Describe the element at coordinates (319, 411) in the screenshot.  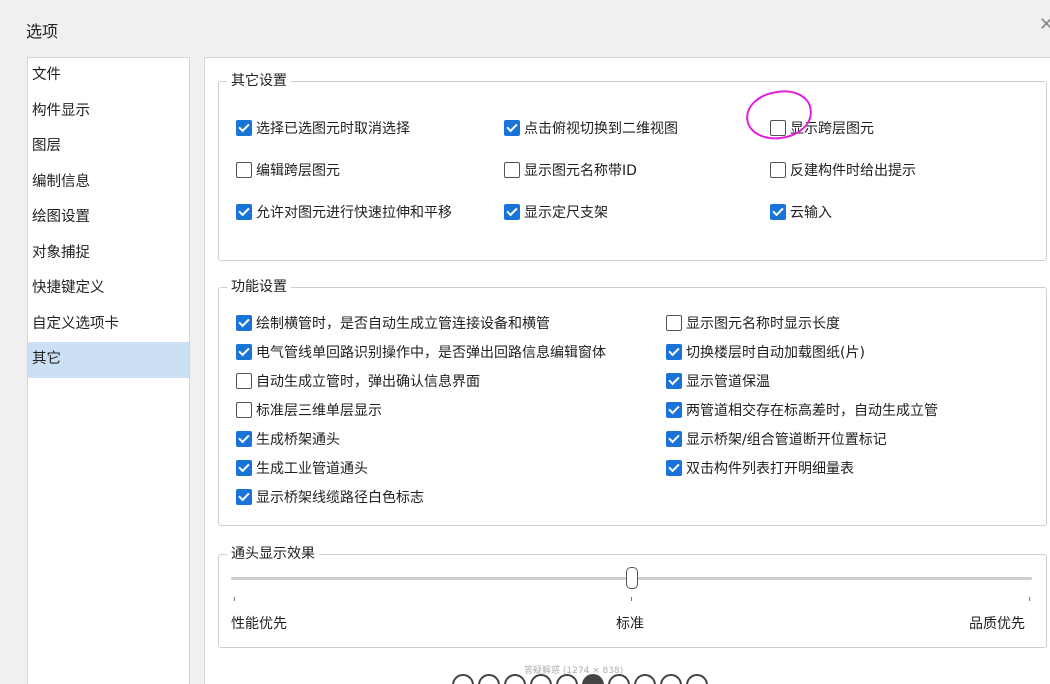
I see `checkbox-label: 标准层三维单层显示` at that location.